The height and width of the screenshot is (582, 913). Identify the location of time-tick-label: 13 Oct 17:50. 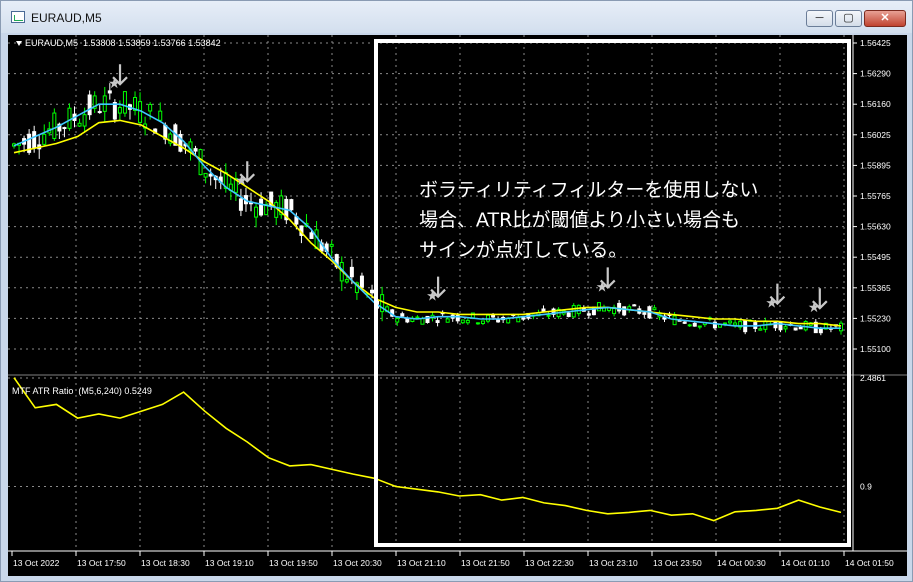
(101, 563).